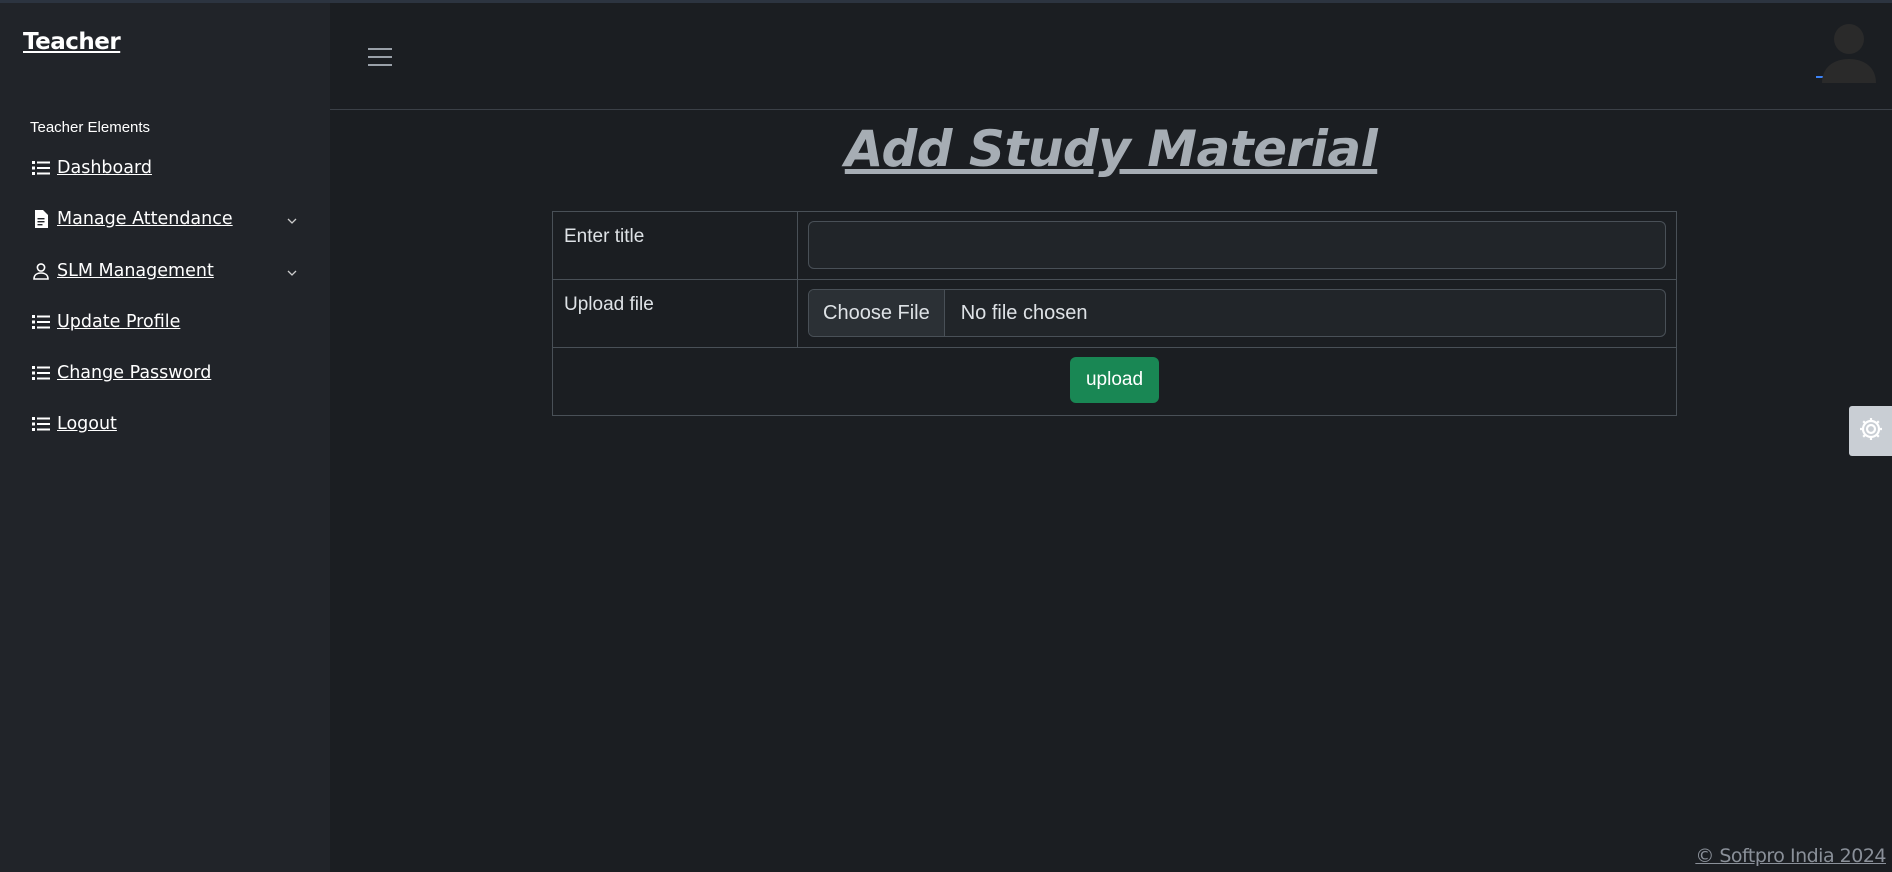  Describe the element at coordinates (1024, 312) in the screenshot. I see `file-status: No file chosen` at that location.